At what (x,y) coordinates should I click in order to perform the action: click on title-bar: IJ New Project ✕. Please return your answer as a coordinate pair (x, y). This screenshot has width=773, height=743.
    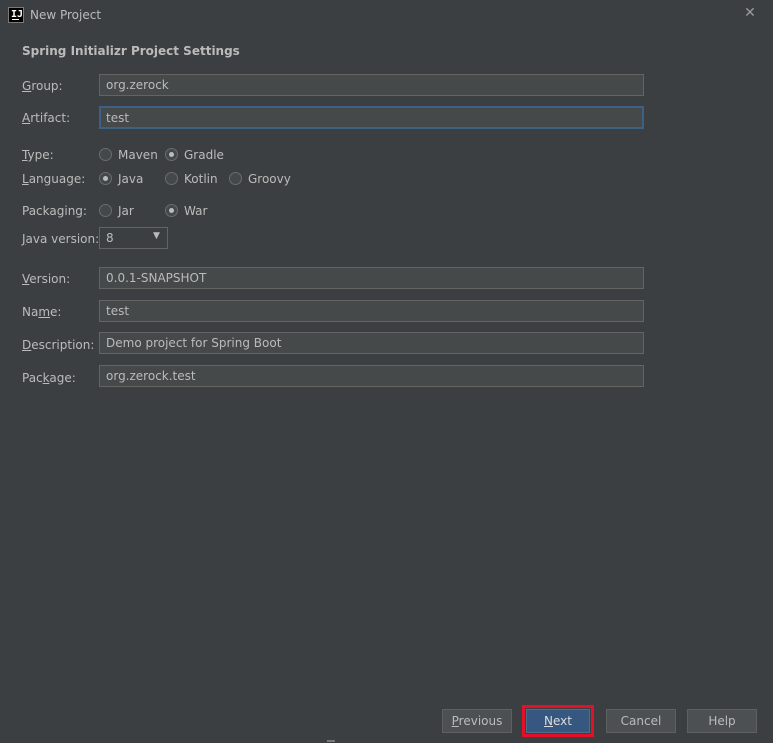
    Looking at the image, I should click on (386, 15).